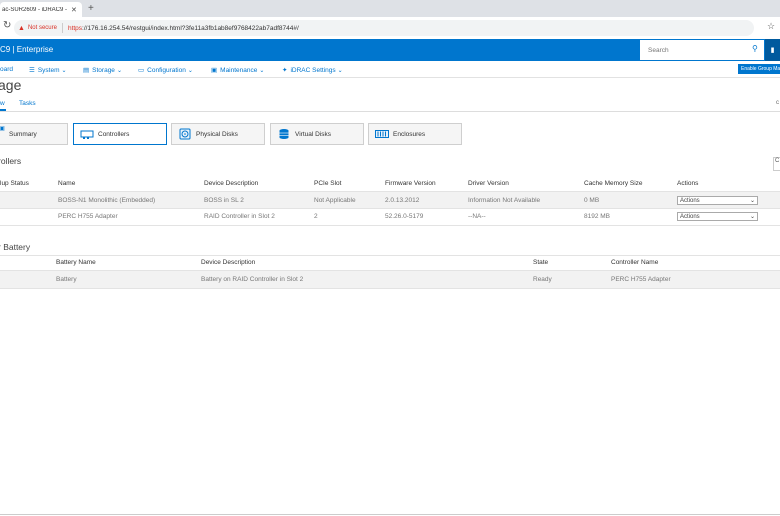 The image size is (780, 516). I want to click on battery-description: Battery on RAID Controller in Slot 2, so click(252, 279).